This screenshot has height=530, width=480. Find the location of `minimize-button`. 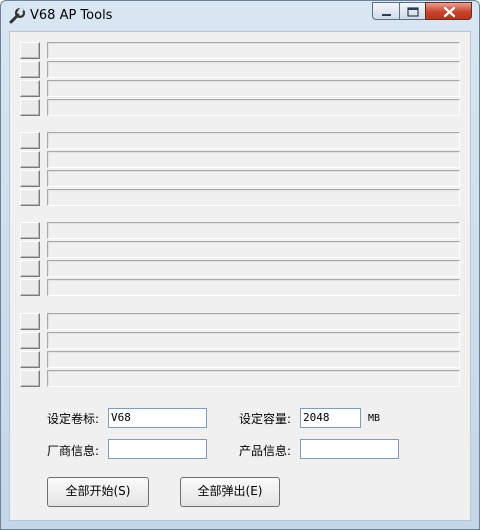

minimize-button is located at coordinates (385, 11).